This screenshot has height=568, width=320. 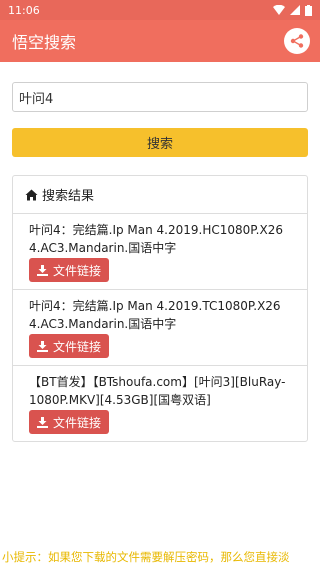 I want to click on battery-icon, so click(x=308, y=10).